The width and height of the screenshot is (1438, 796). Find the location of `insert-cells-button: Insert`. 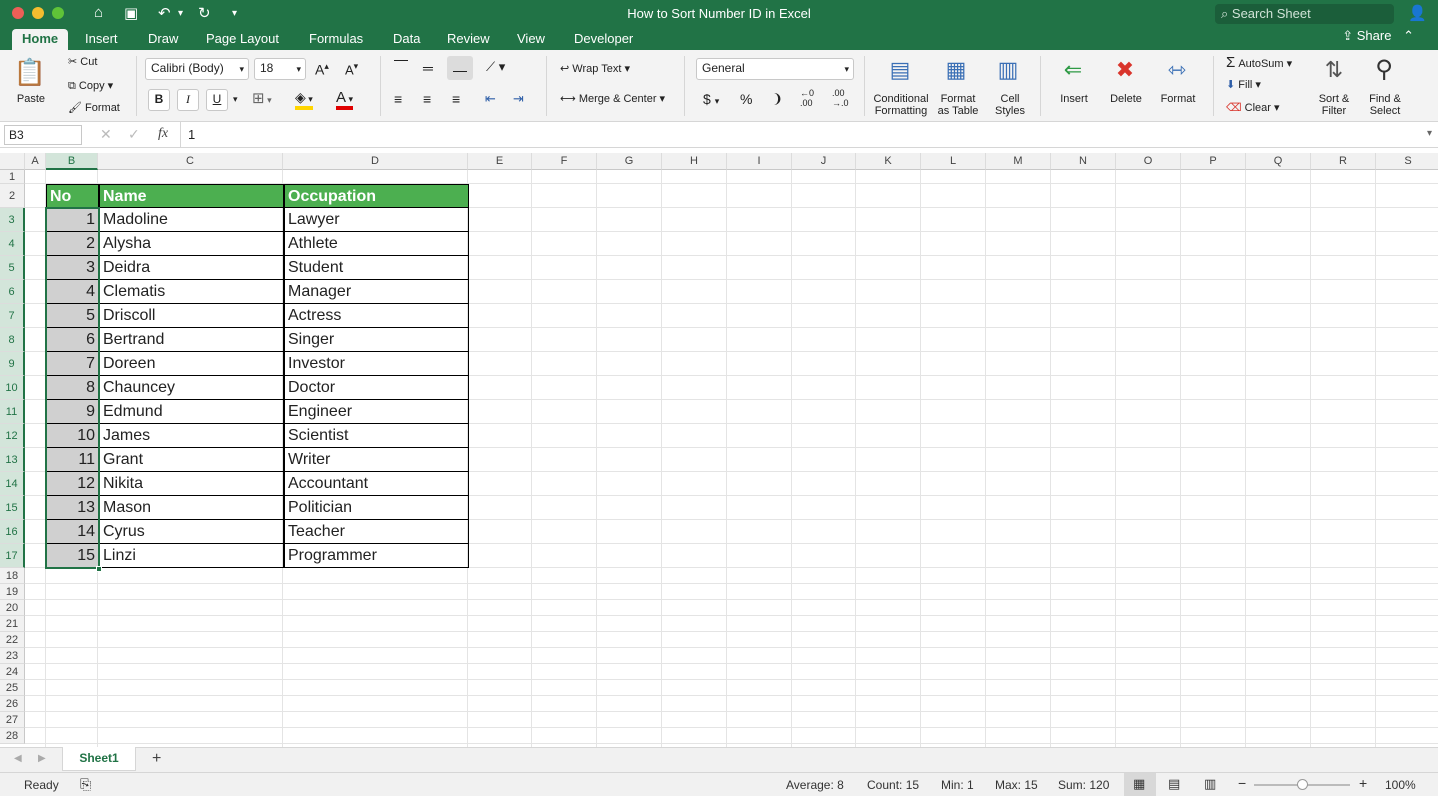

insert-cells-button: Insert is located at coordinates (1074, 99).